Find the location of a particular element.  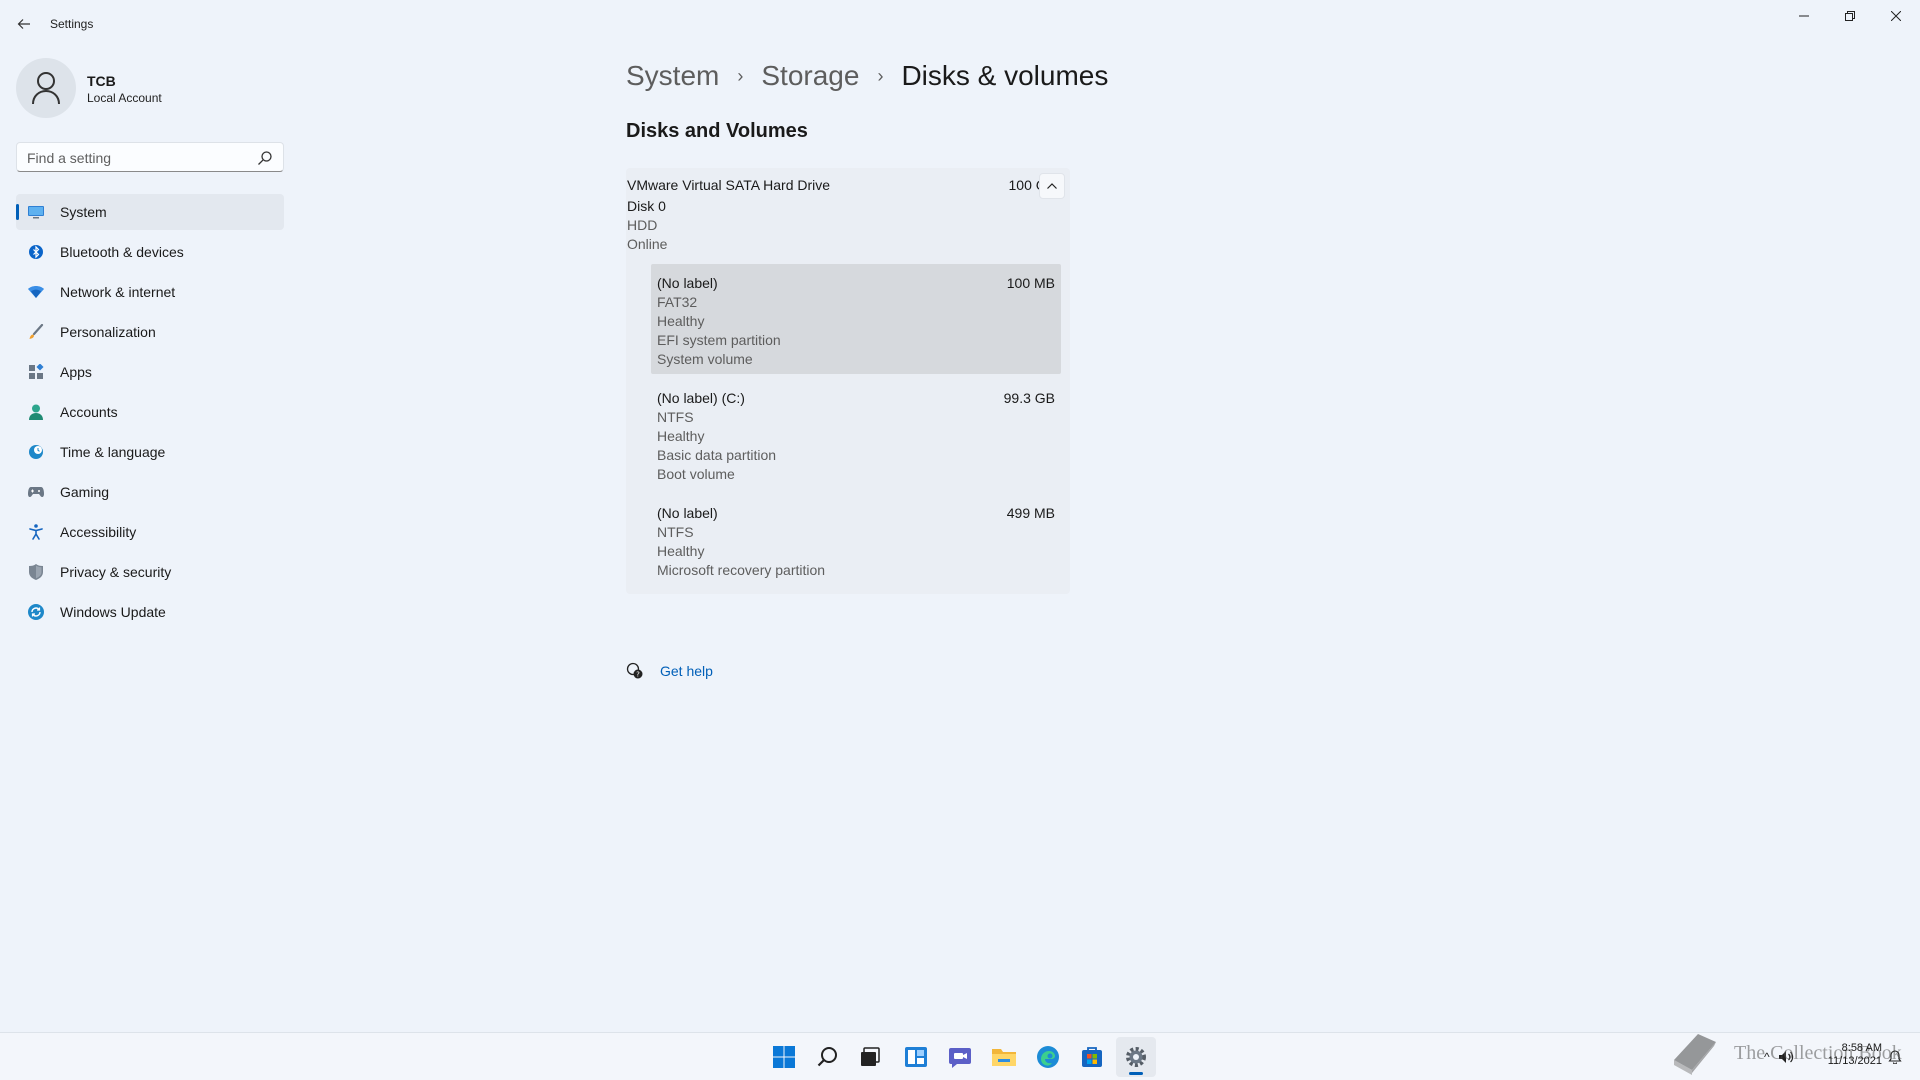

start-icon is located at coordinates (784, 1057).